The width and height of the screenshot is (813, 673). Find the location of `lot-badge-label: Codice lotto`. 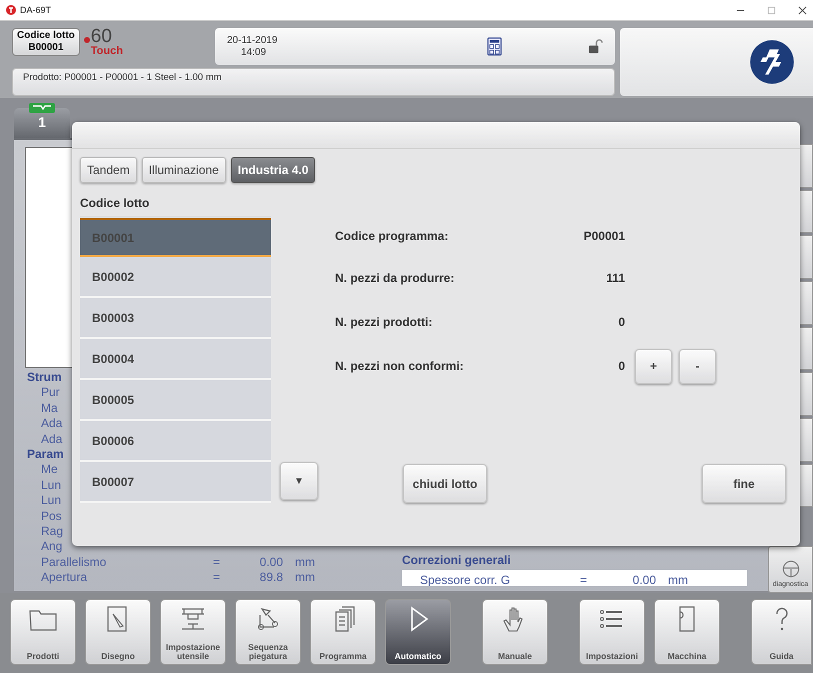

lot-badge-label: Codice lotto is located at coordinates (46, 36).